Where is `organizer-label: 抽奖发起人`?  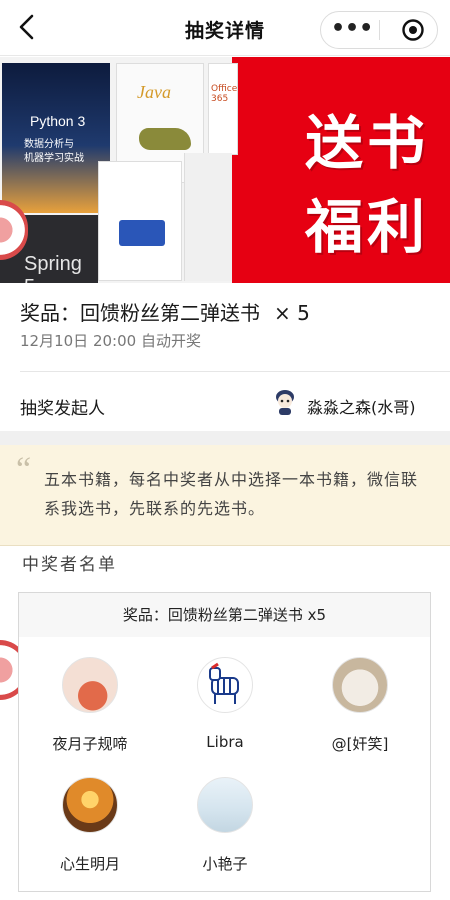
organizer-label: 抽奖发起人 is located at coordinates (62, 409).